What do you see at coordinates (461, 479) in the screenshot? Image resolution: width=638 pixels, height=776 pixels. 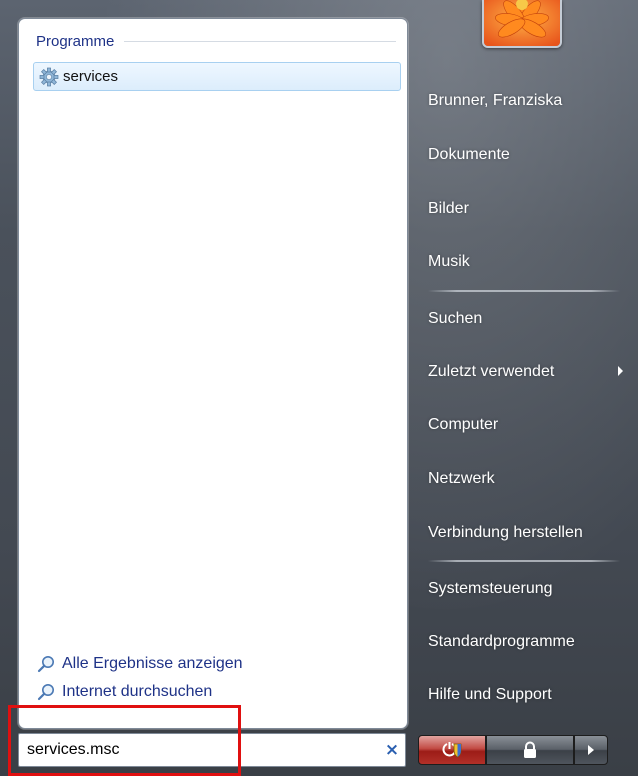 I see `menu-item-network: Netzwerk` at bounding box center [461, 479].